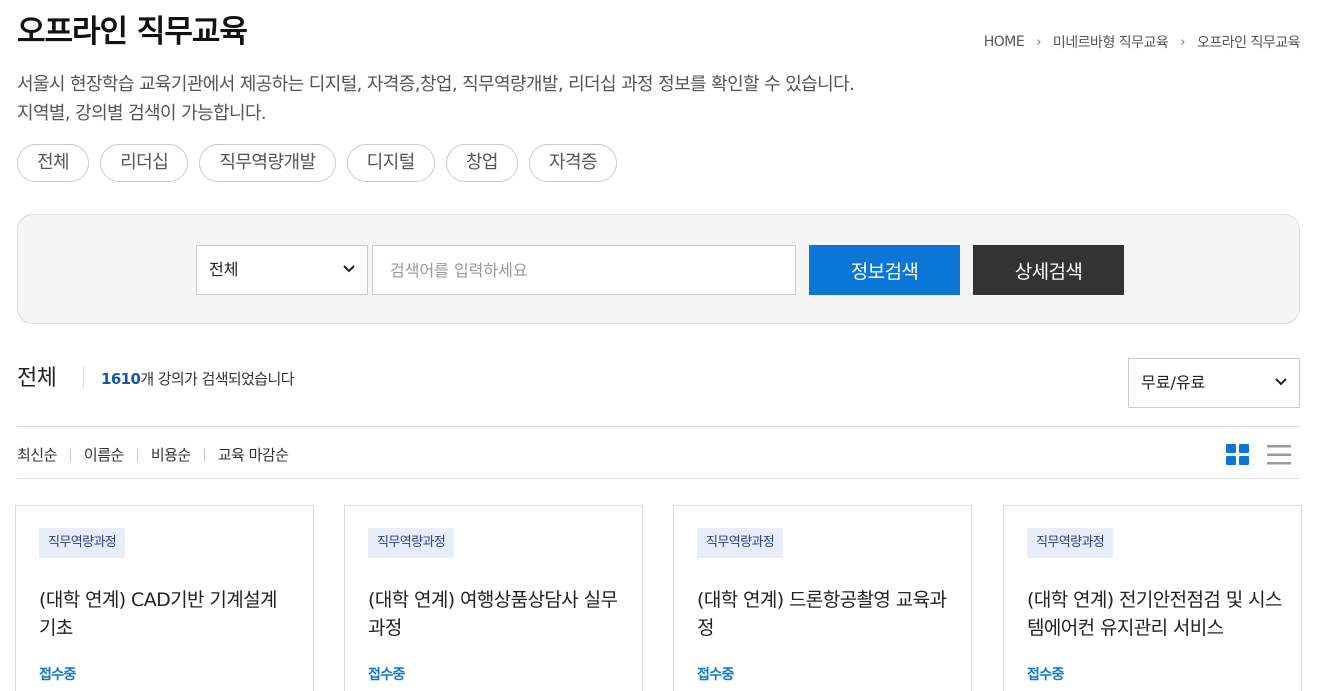 The height and width of the screenshot is (691, 1325). Describe the element at coordinates (144, 163) in the screenshot. I see `chip-leadership: 리더십` at that location.